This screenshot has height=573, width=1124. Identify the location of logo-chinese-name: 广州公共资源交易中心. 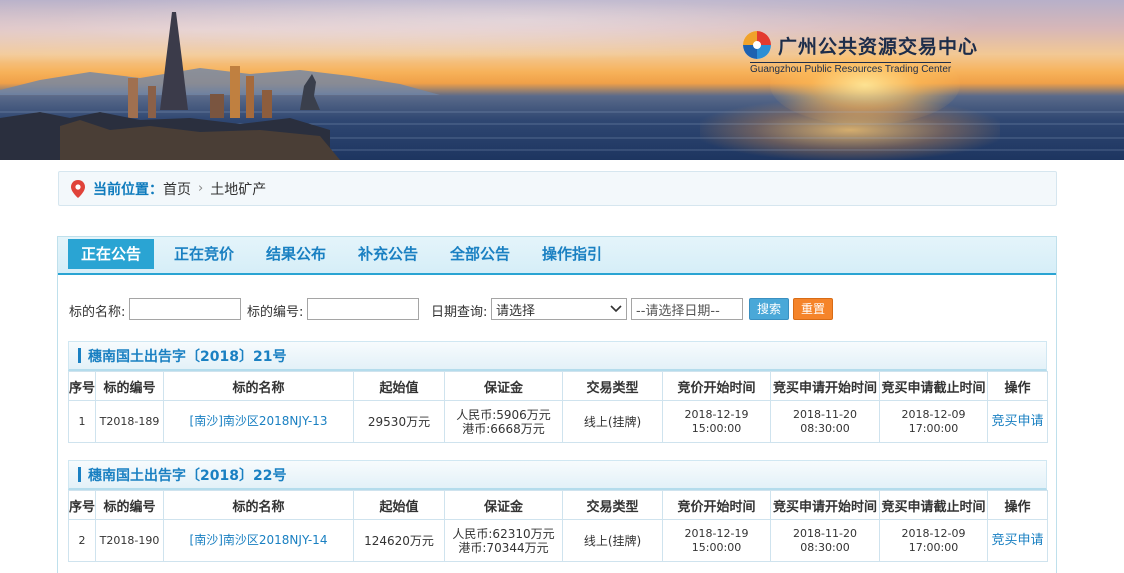
(878, 47).